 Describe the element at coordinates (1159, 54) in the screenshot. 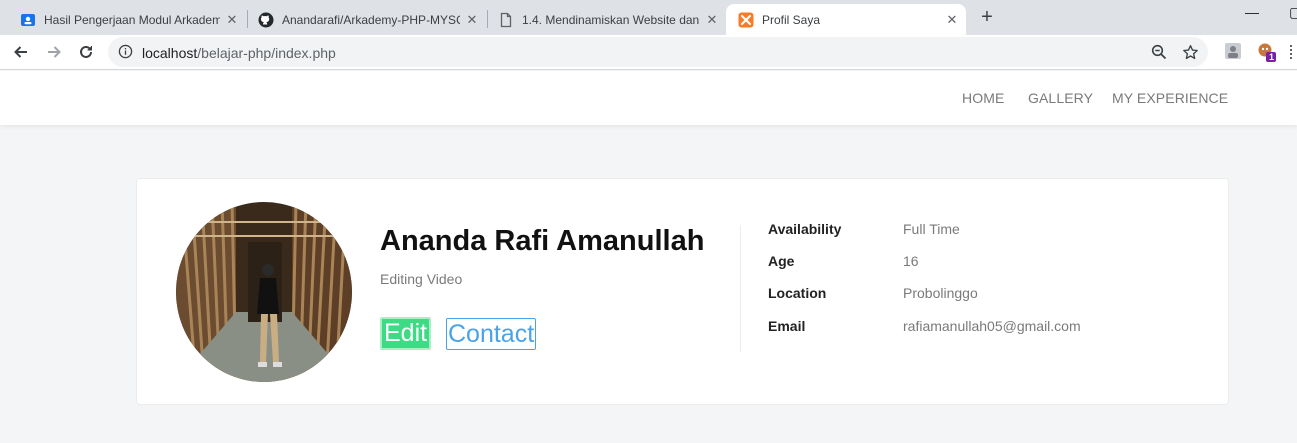

I see `zoom-icon` at that location.